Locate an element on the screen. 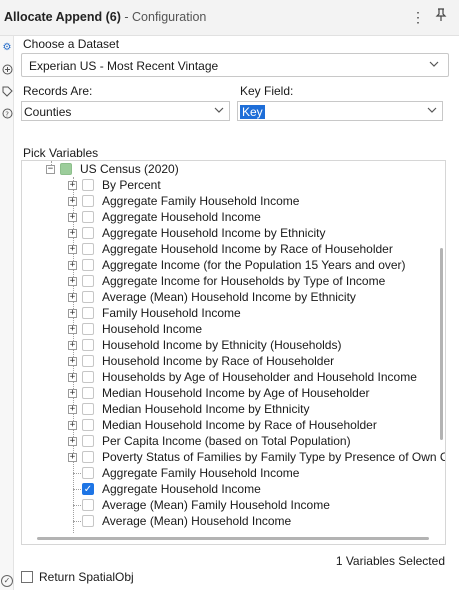 Image resolution: width=459 pixels, height=590 pixels. chevron-down-icon is located at coordinates (434, 65).